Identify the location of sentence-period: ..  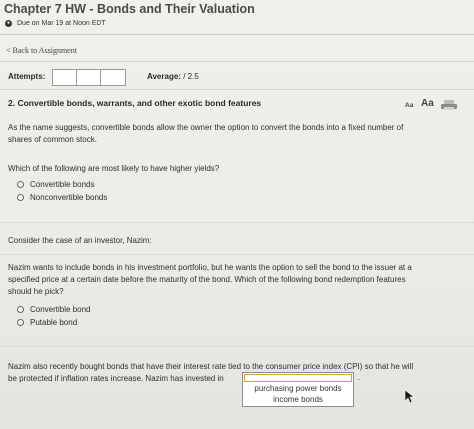
(359, 377).